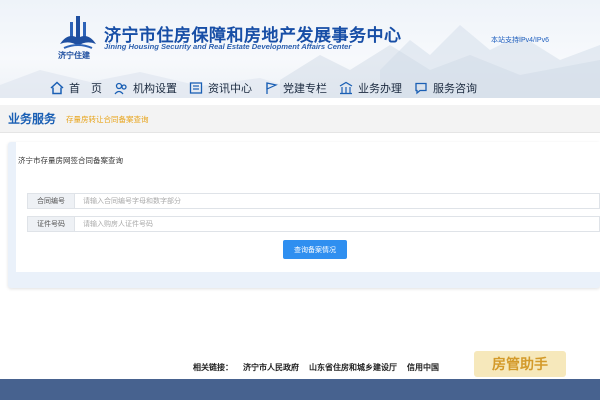 The width and height of the screenshot is (600, 400). What do you see at coordinates (74, 55) in the screenshot?
I see `logo-caption: 济宁住建` at bounding box center [74, 55].